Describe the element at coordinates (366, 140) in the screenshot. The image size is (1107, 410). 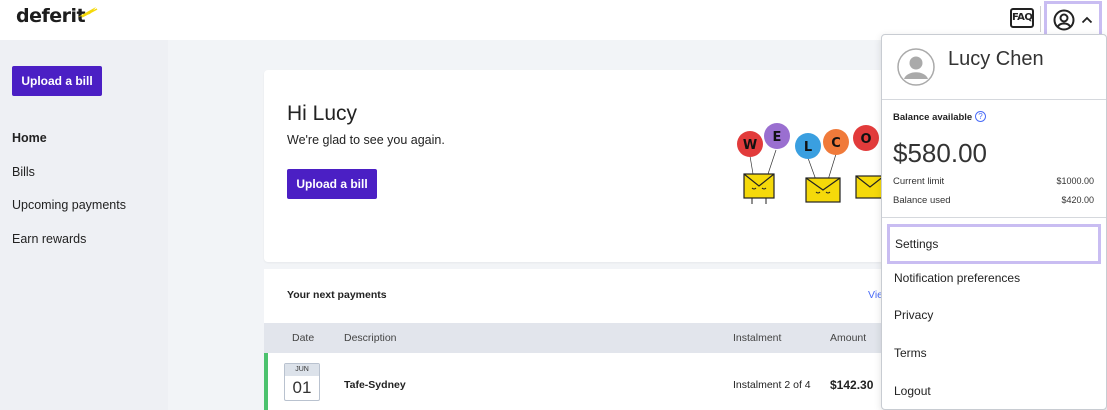
I see `welcome-subtitle: We're glad to see you again.` at that location.